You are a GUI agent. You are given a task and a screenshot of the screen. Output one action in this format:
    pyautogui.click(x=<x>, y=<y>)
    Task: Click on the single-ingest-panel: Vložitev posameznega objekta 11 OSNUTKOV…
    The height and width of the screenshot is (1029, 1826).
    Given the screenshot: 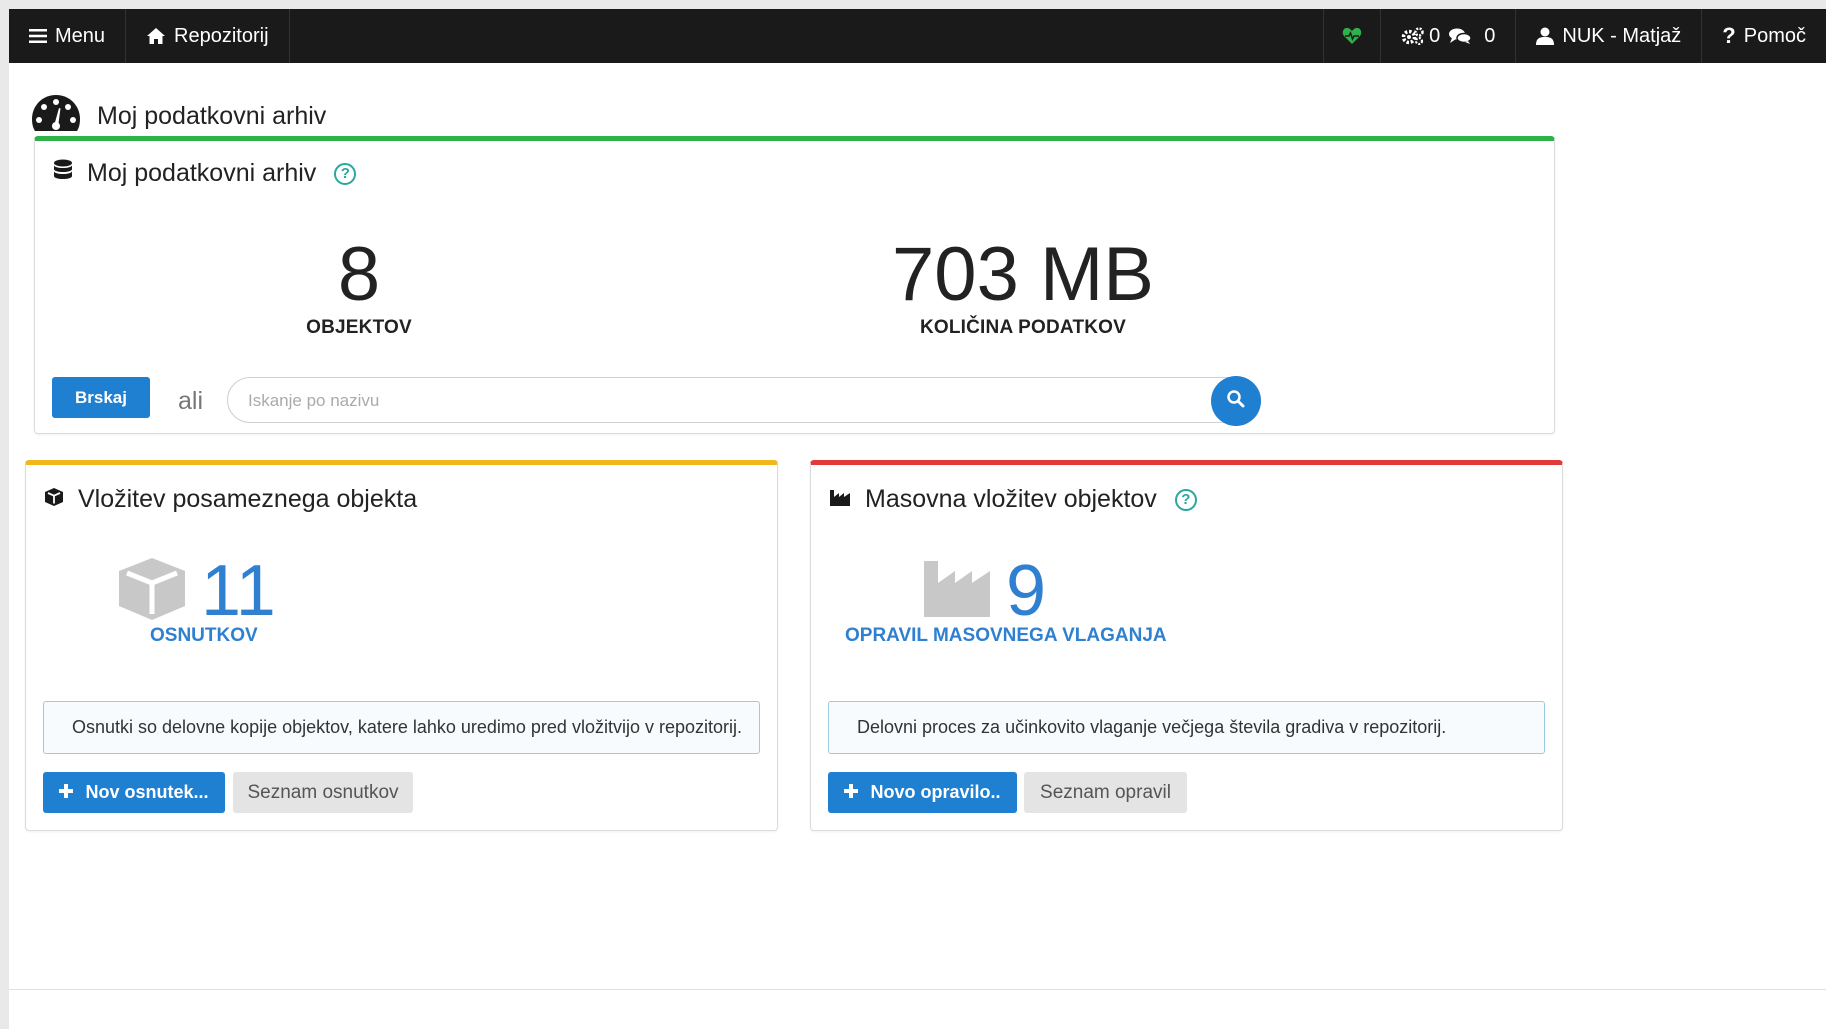 What is the action you would take?
    pyautogui.click(x=401, y=645)
    